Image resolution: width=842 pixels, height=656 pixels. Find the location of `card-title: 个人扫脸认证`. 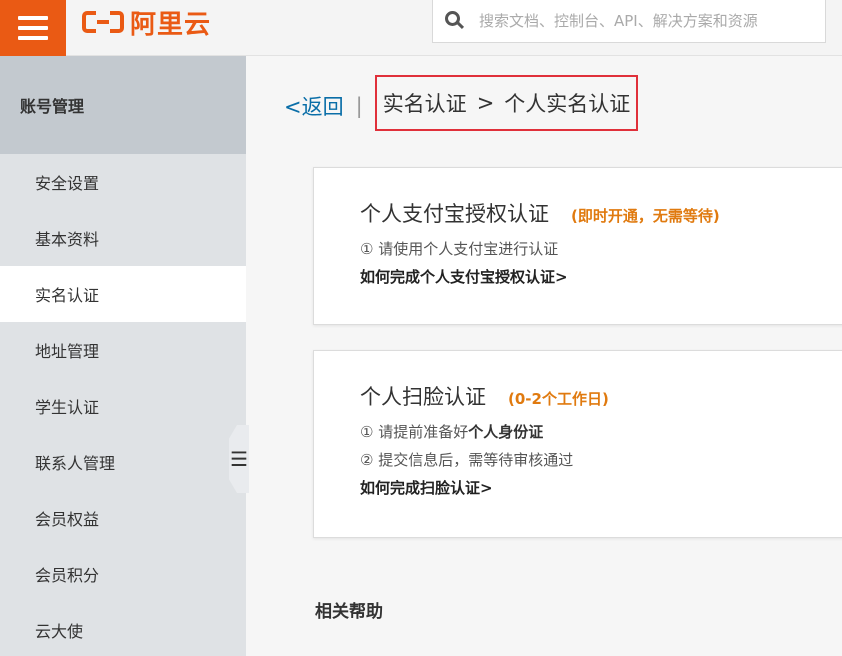

card-title: 个人扫脸认证 is located at coordinates (423, 397).